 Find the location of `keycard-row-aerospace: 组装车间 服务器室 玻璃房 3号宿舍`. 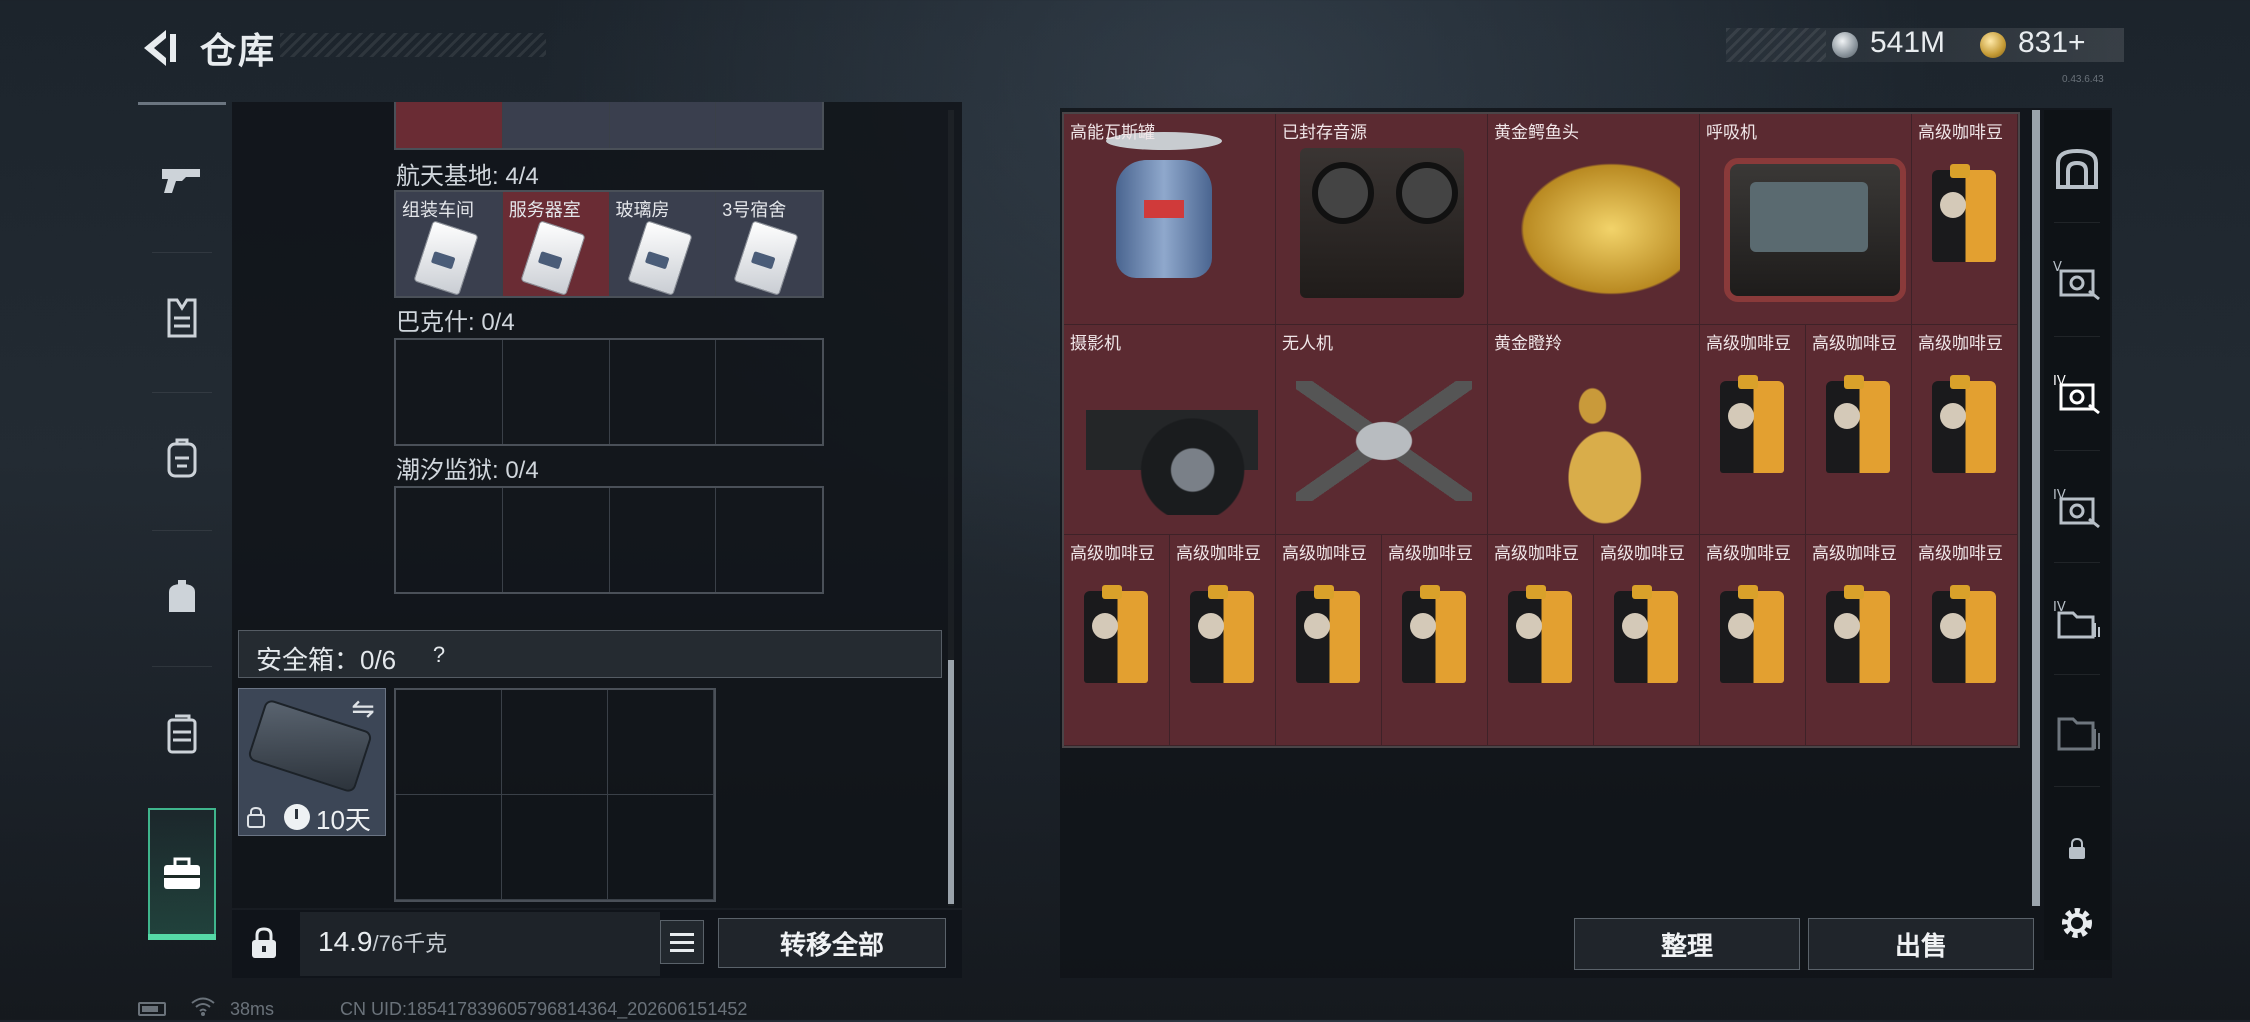

keycard-row-aerospace: 组装车间 服务器室 玻璃房 3号宿舍 is located at coordinates (609, 244).